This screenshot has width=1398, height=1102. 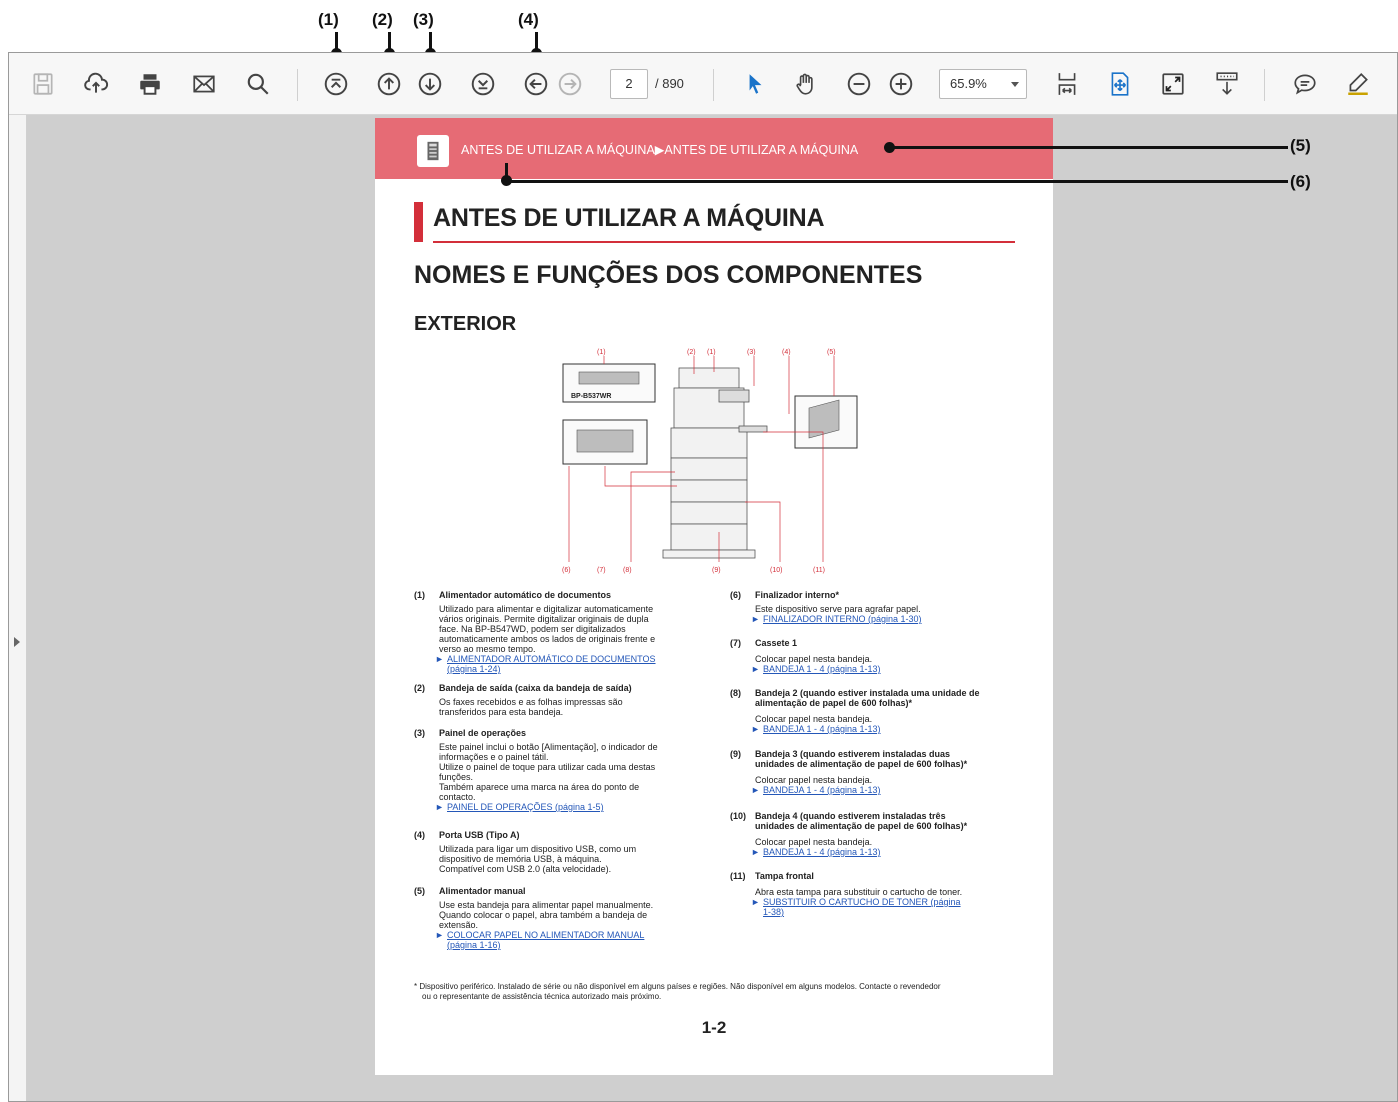 I want to click on print-icon, so click(x=150, y=84).